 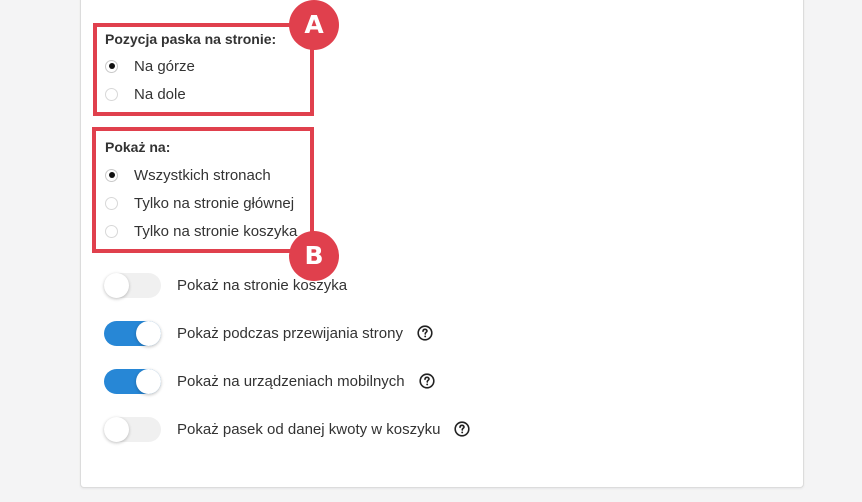 What do you see at coordinates (132, 285) in the screenshot?
I see `toggle-switch-cart-page` at bounding box center [132, 285].